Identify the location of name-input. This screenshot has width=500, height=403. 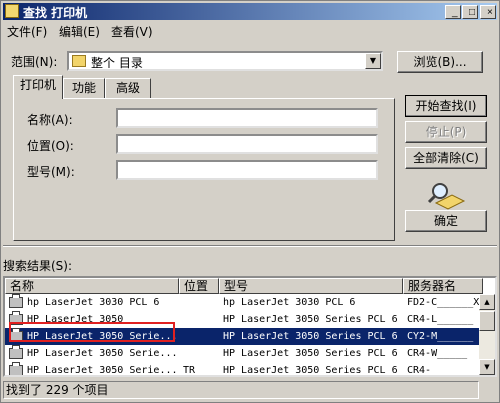
(247, 118).